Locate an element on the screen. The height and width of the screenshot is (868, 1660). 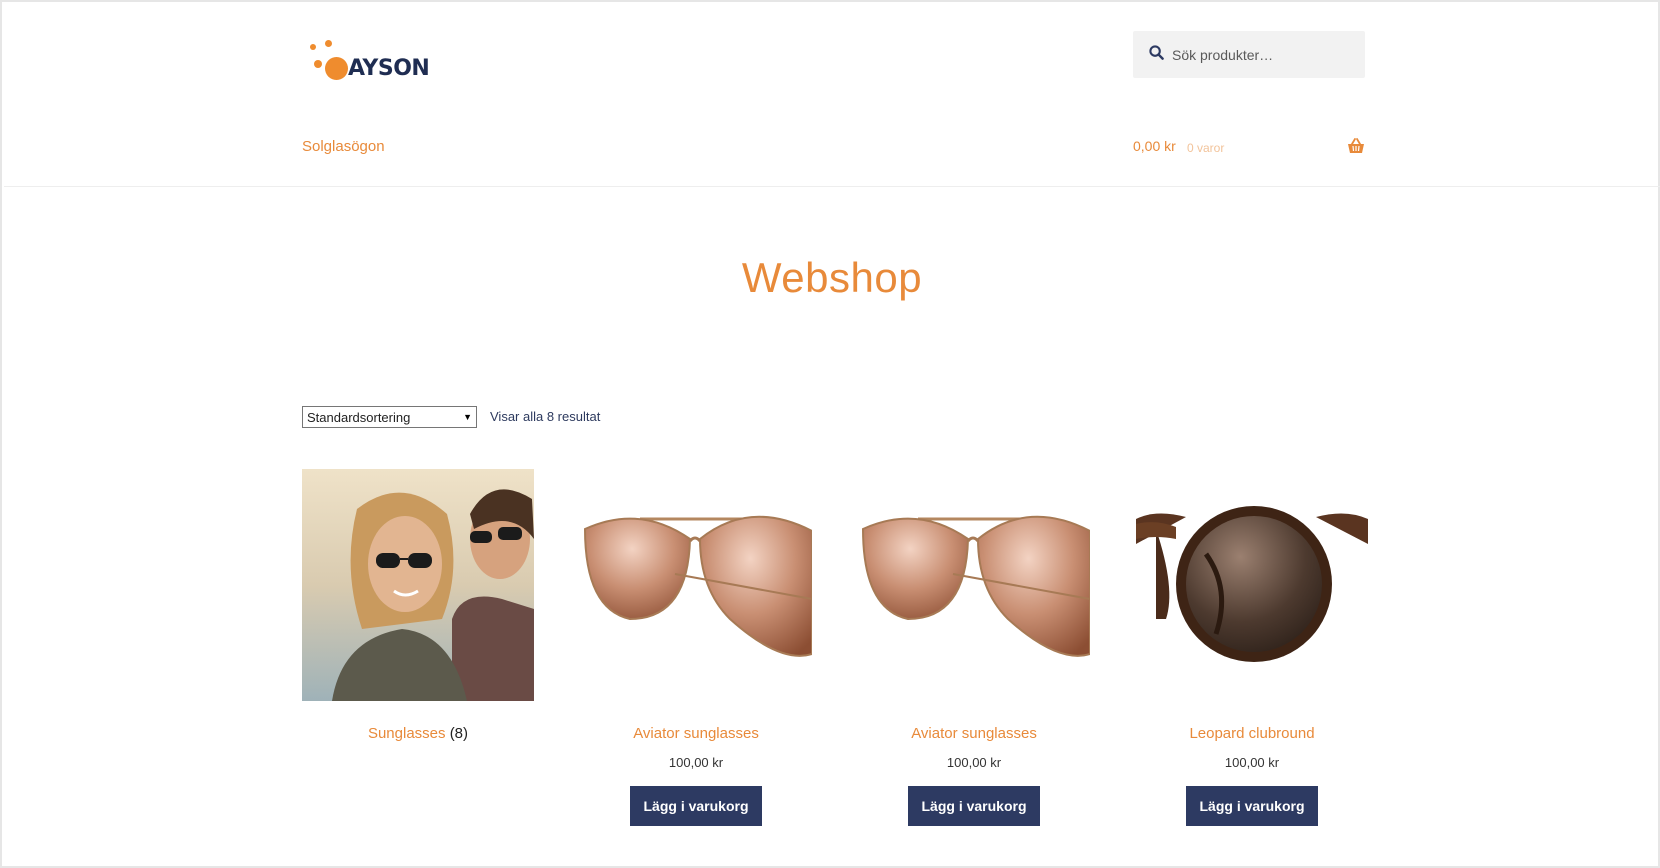
search-input is located at coordinates (1267, 54).